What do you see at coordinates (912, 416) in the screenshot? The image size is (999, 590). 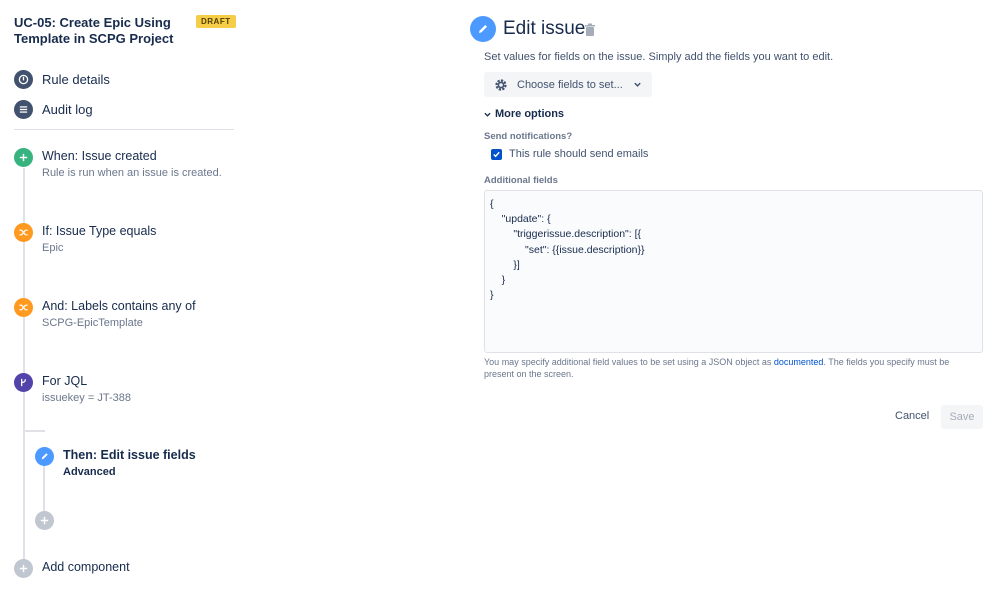 I see `cancel-button: Cancel` at bounding box center [912, 416].